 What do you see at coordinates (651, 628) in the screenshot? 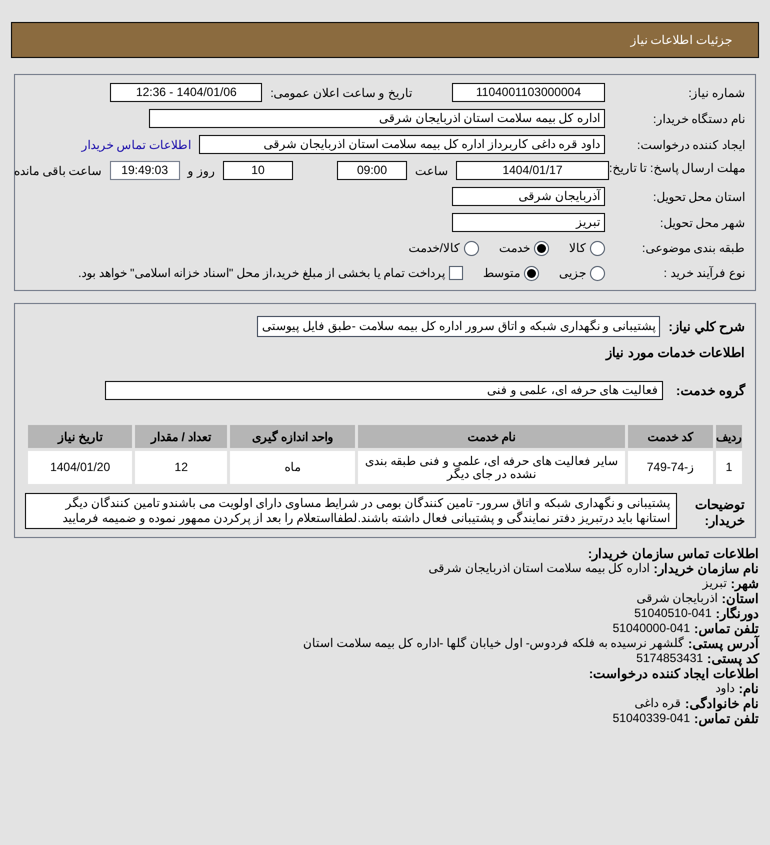
I see `contact-value: 51040000-041` at bounding box center [651, 628].